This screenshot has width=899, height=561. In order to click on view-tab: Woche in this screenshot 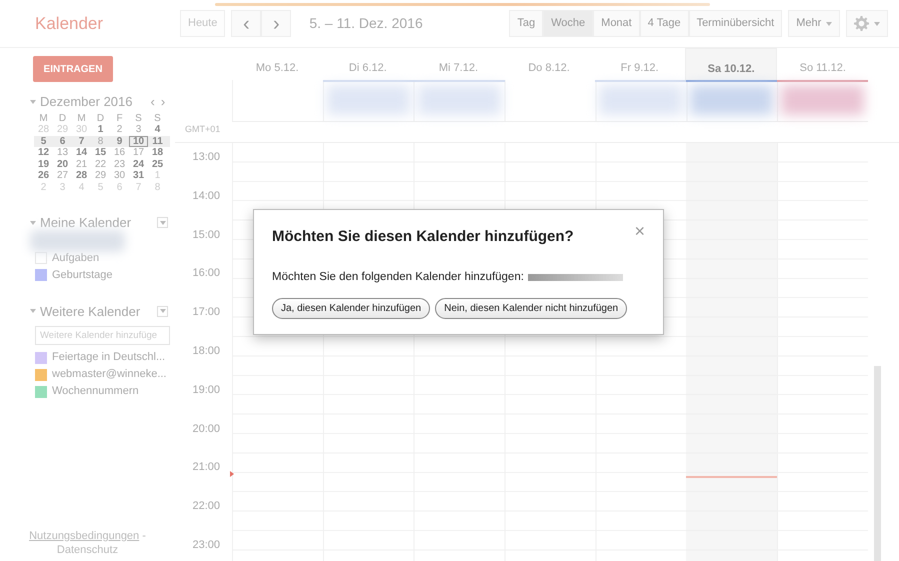, I will do `click(568, 23)`.